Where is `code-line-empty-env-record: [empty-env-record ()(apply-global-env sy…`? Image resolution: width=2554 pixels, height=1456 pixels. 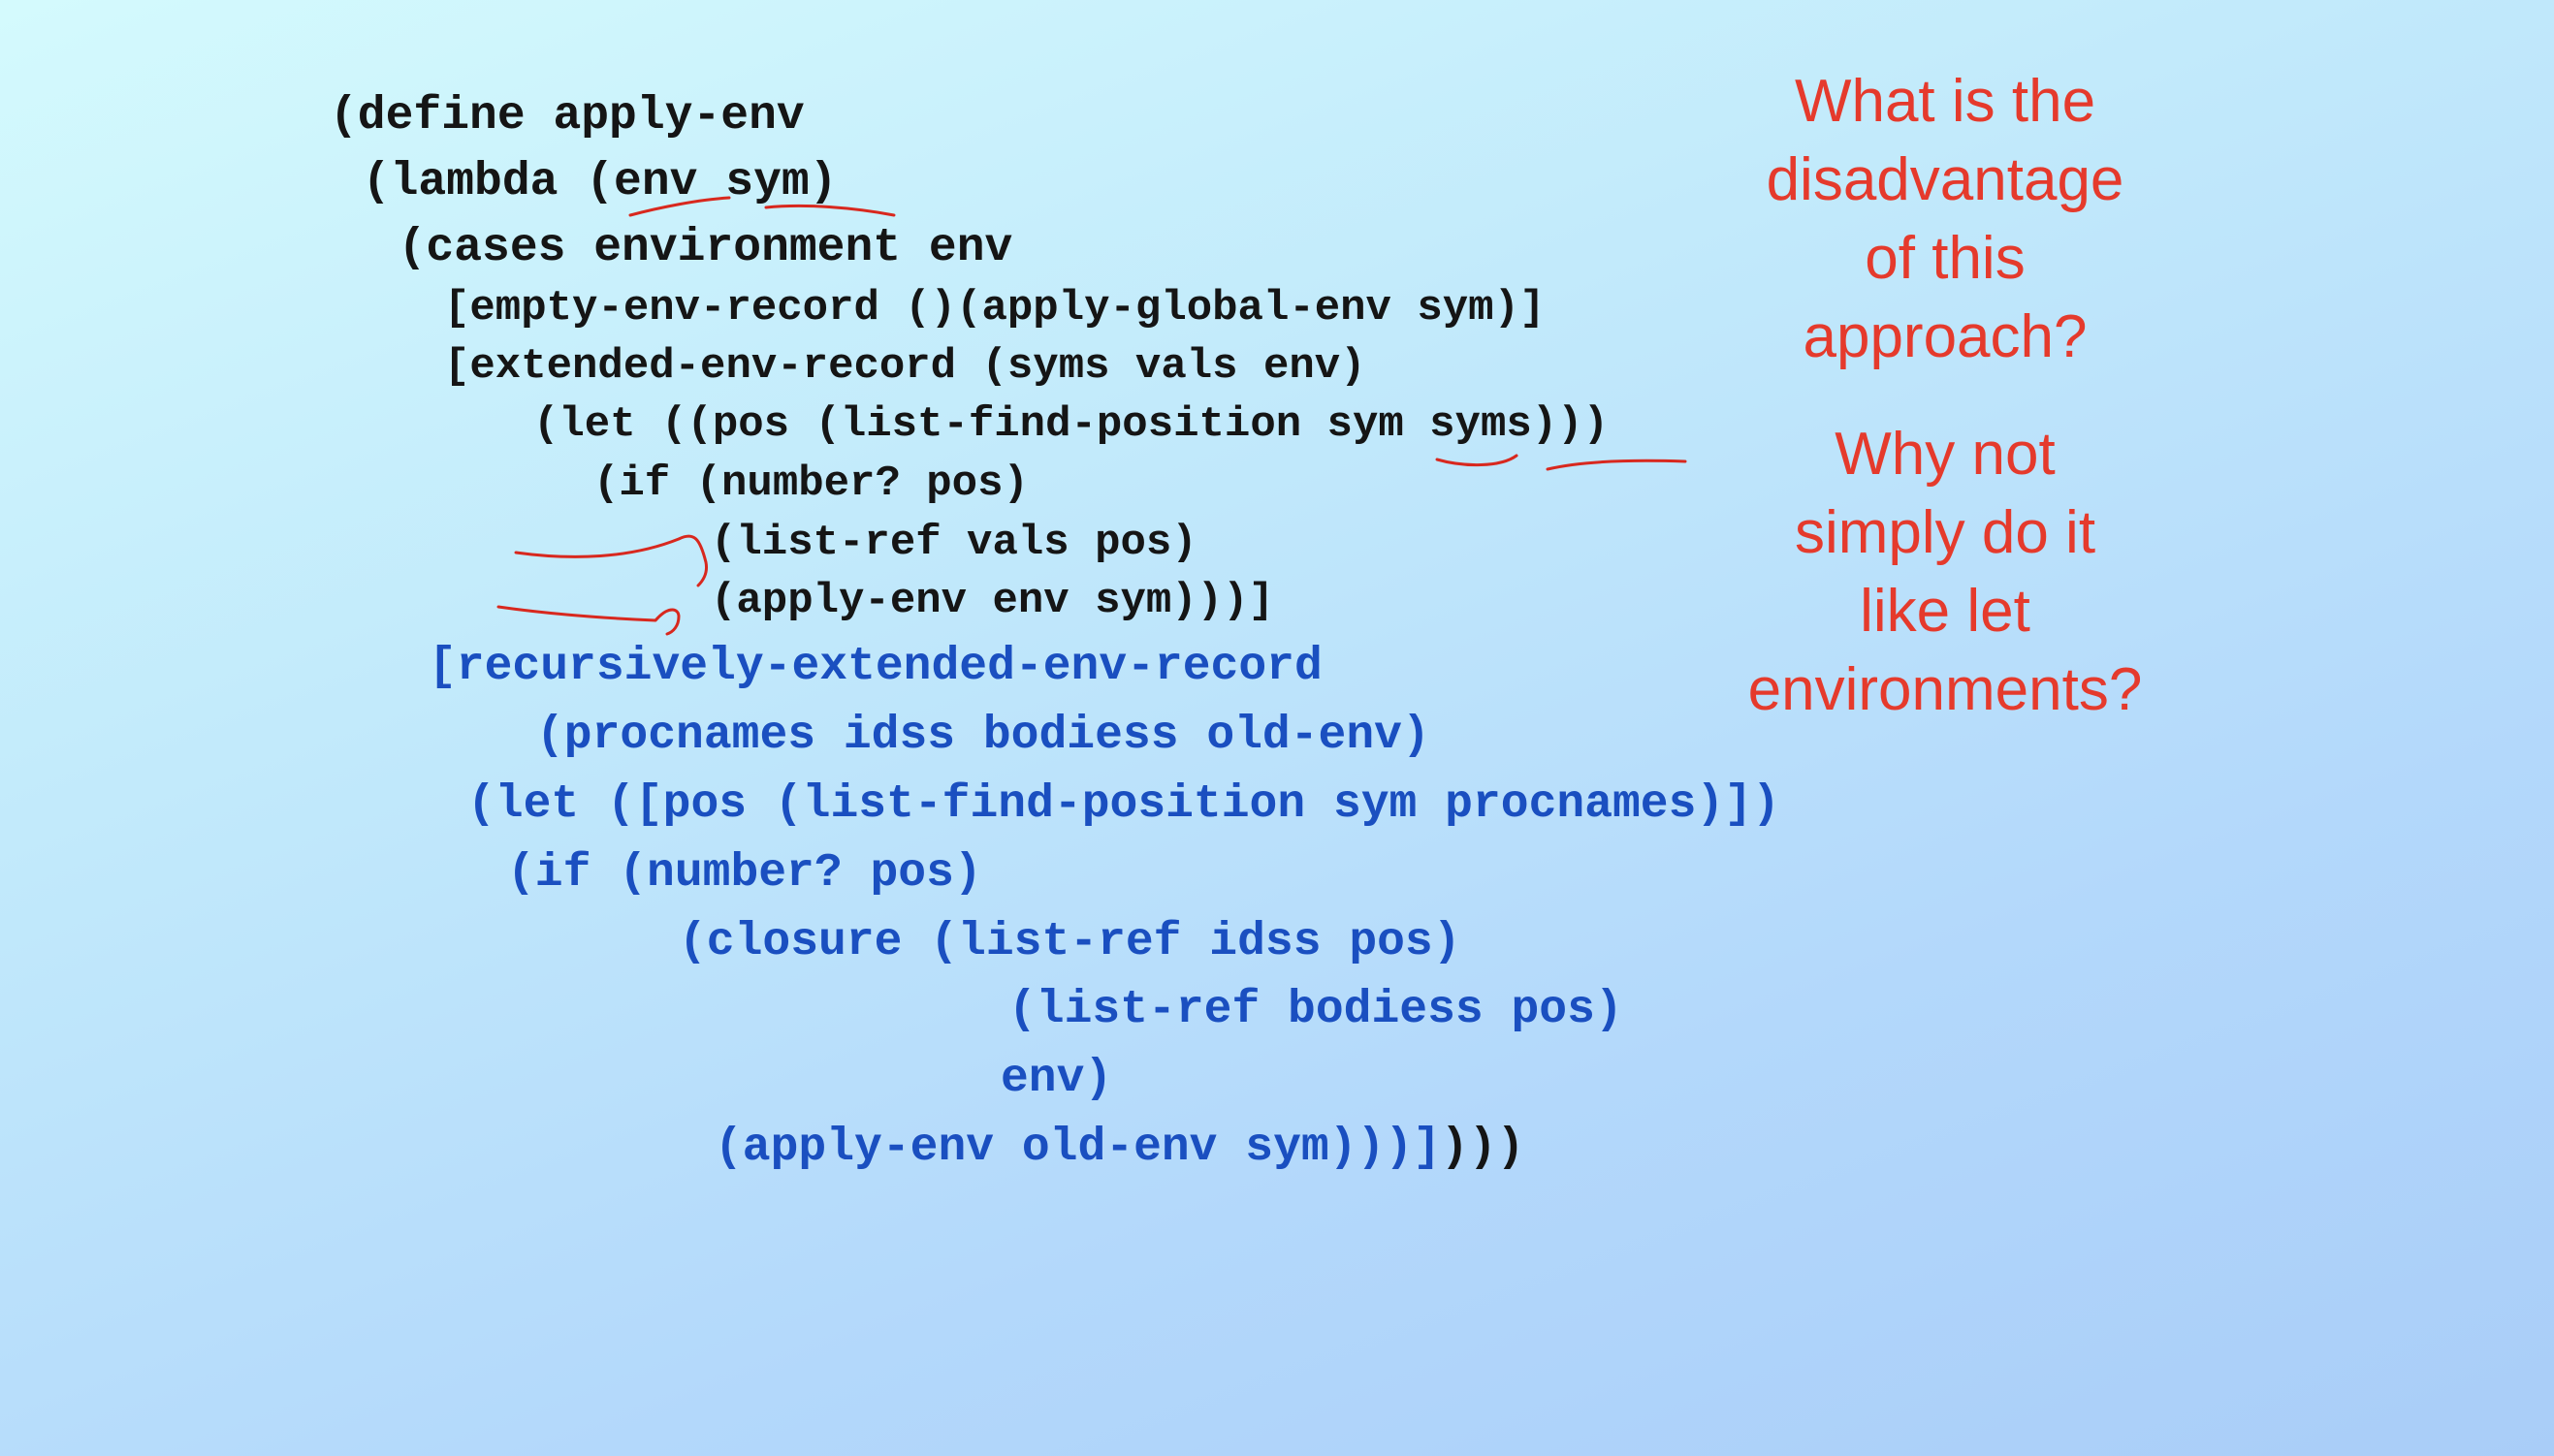
code-line-empty-env-record: [empty-env-record ()(apply-global-env sy… is located at coordinates (995, 308).